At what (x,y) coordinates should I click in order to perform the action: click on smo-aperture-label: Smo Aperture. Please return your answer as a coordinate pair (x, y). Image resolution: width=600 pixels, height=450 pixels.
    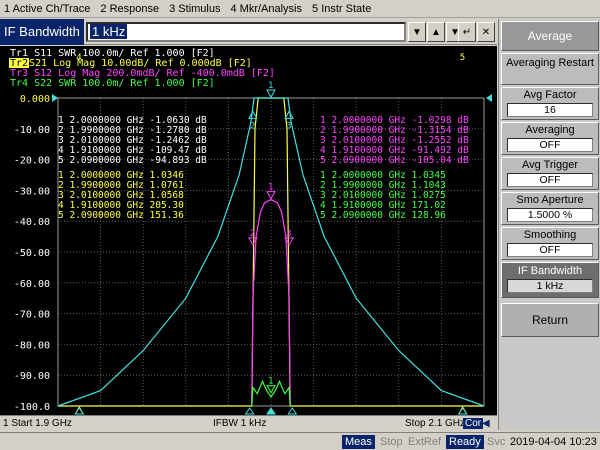
    Looking at the image, I should click on (550, 200).